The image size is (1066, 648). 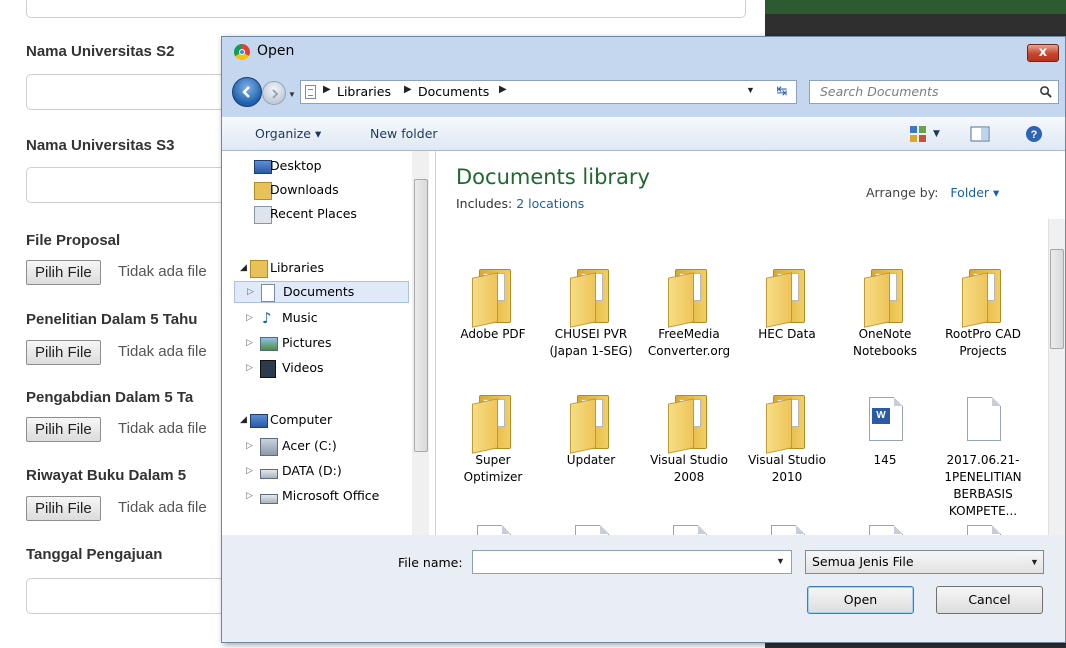 What do you see at coordinates (430, 562) in the screenshot?
I see `file-name-label: File name:` at bounding box center [430, 562].